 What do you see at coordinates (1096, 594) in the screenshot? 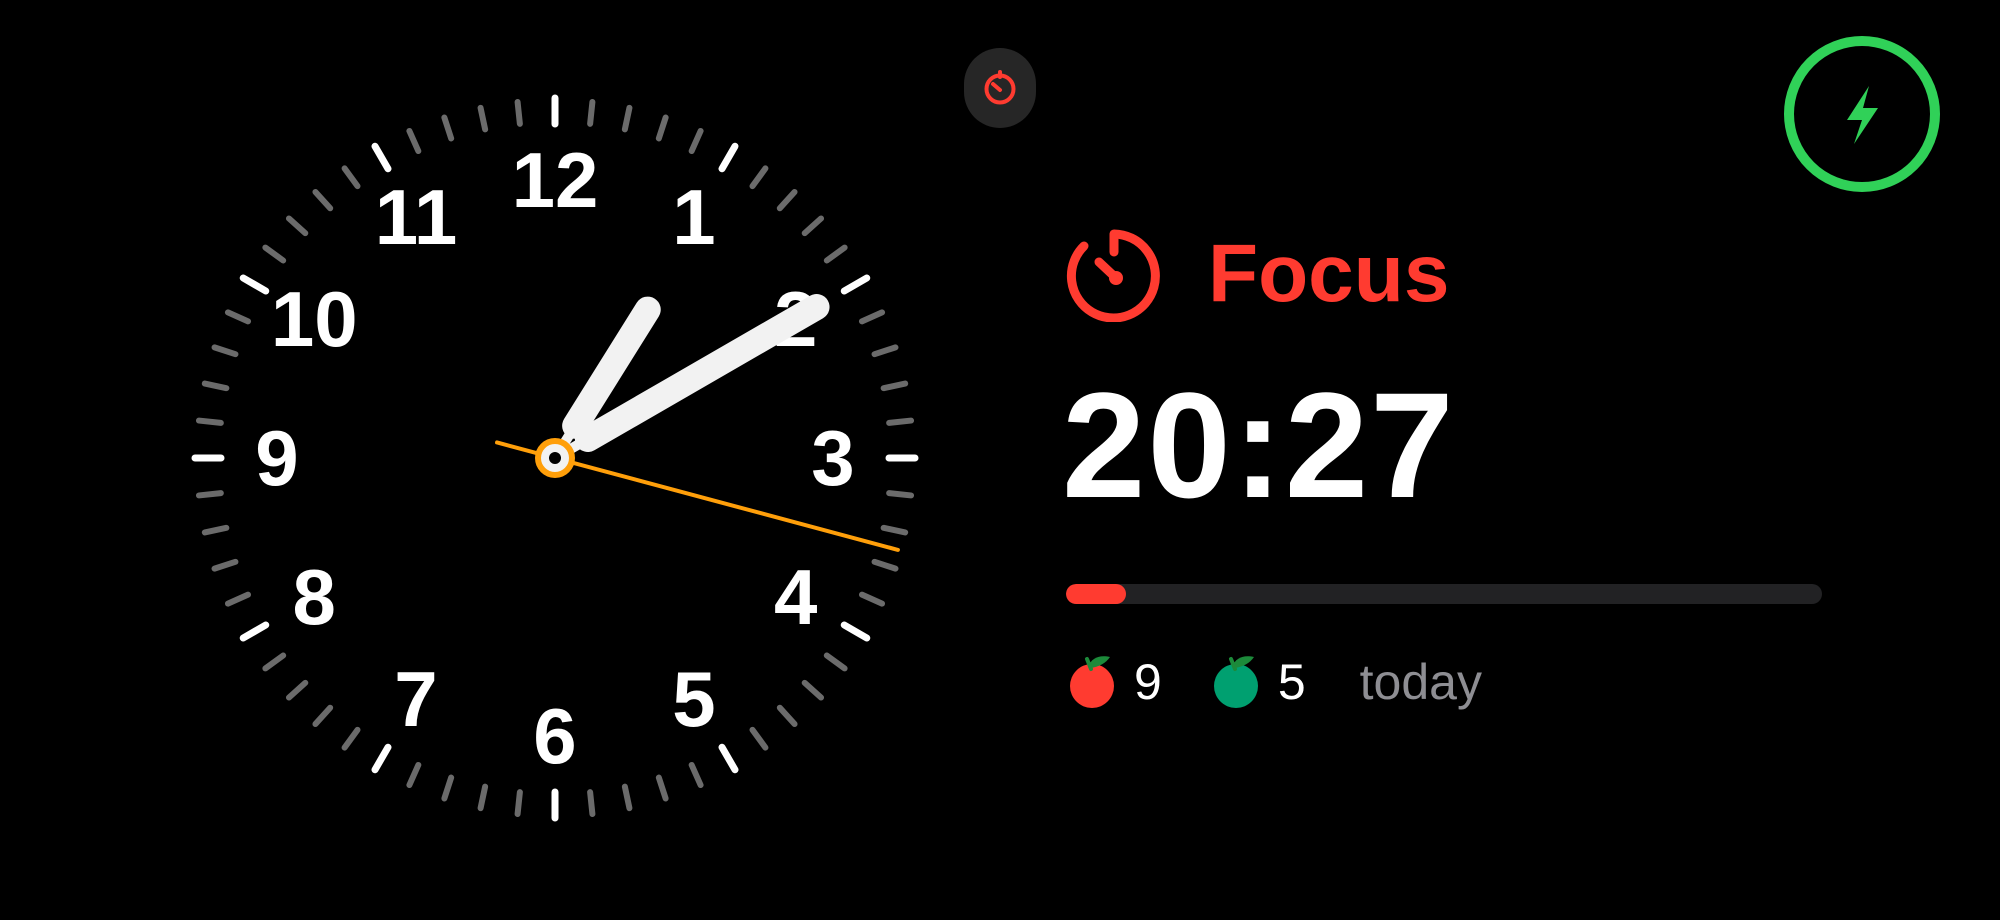
I see `focus-progress-fill` at bounding box center [1096, 594].